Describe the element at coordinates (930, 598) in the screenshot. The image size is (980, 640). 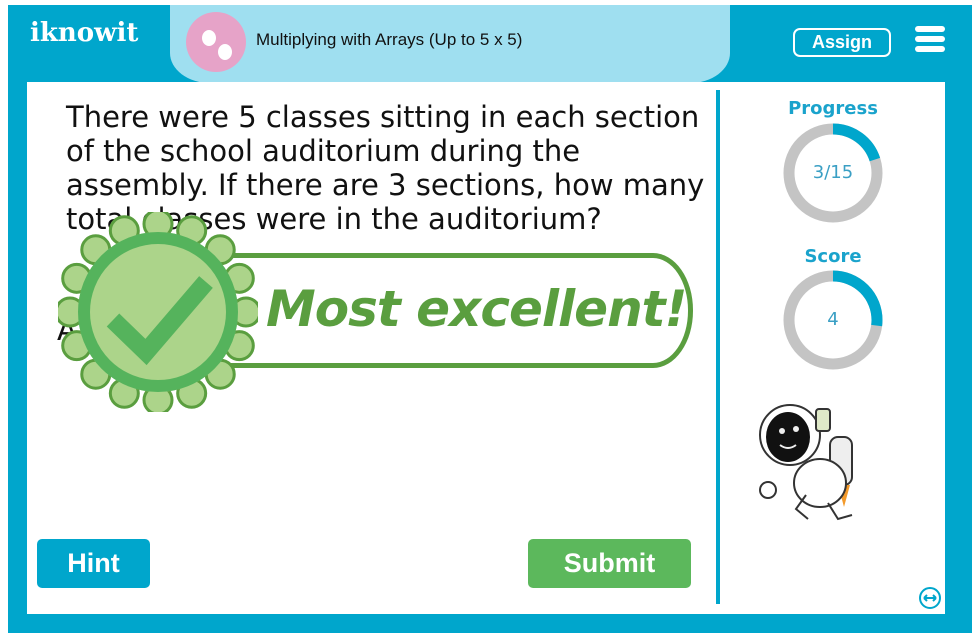
I see `expand-icon` at that location.